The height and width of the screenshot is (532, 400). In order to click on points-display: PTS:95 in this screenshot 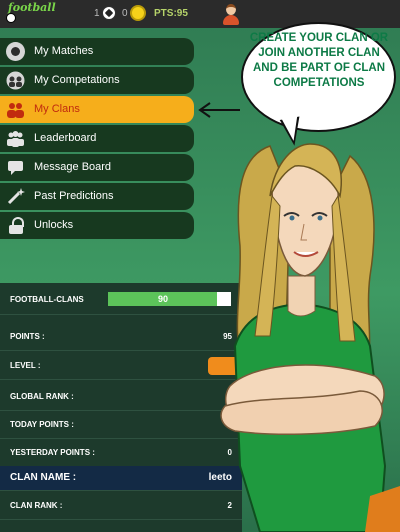, I will do `click(171, 13)`.